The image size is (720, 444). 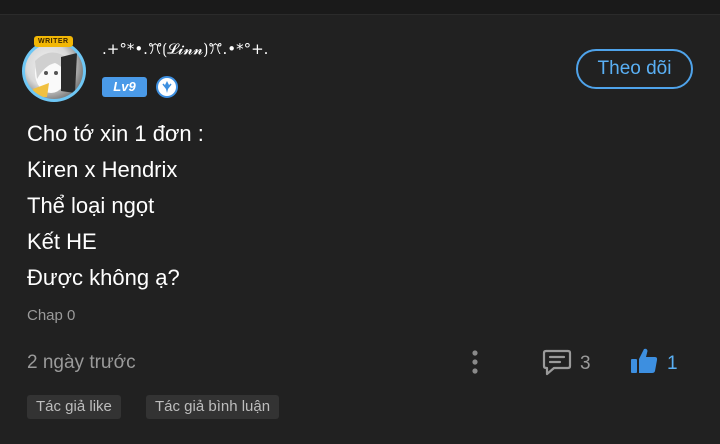 What do you see at coordinates (644, 363) in the screenshot?
I see `thumbs-up-icon` at bounding box center [644, 363].